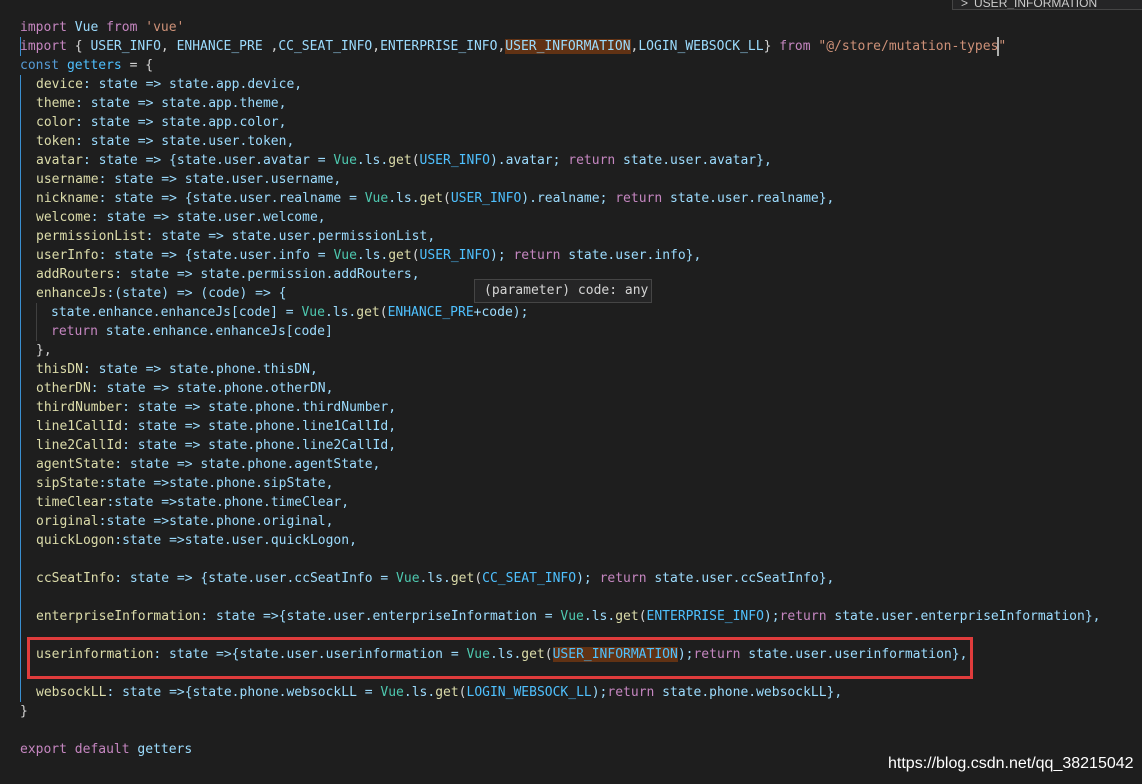 The width and height of the screenshot is (1142, 784). Describe the element at coordinates (181, 103) in the screenshot. I see `code-text: : state => state.app.theme,` at that location.